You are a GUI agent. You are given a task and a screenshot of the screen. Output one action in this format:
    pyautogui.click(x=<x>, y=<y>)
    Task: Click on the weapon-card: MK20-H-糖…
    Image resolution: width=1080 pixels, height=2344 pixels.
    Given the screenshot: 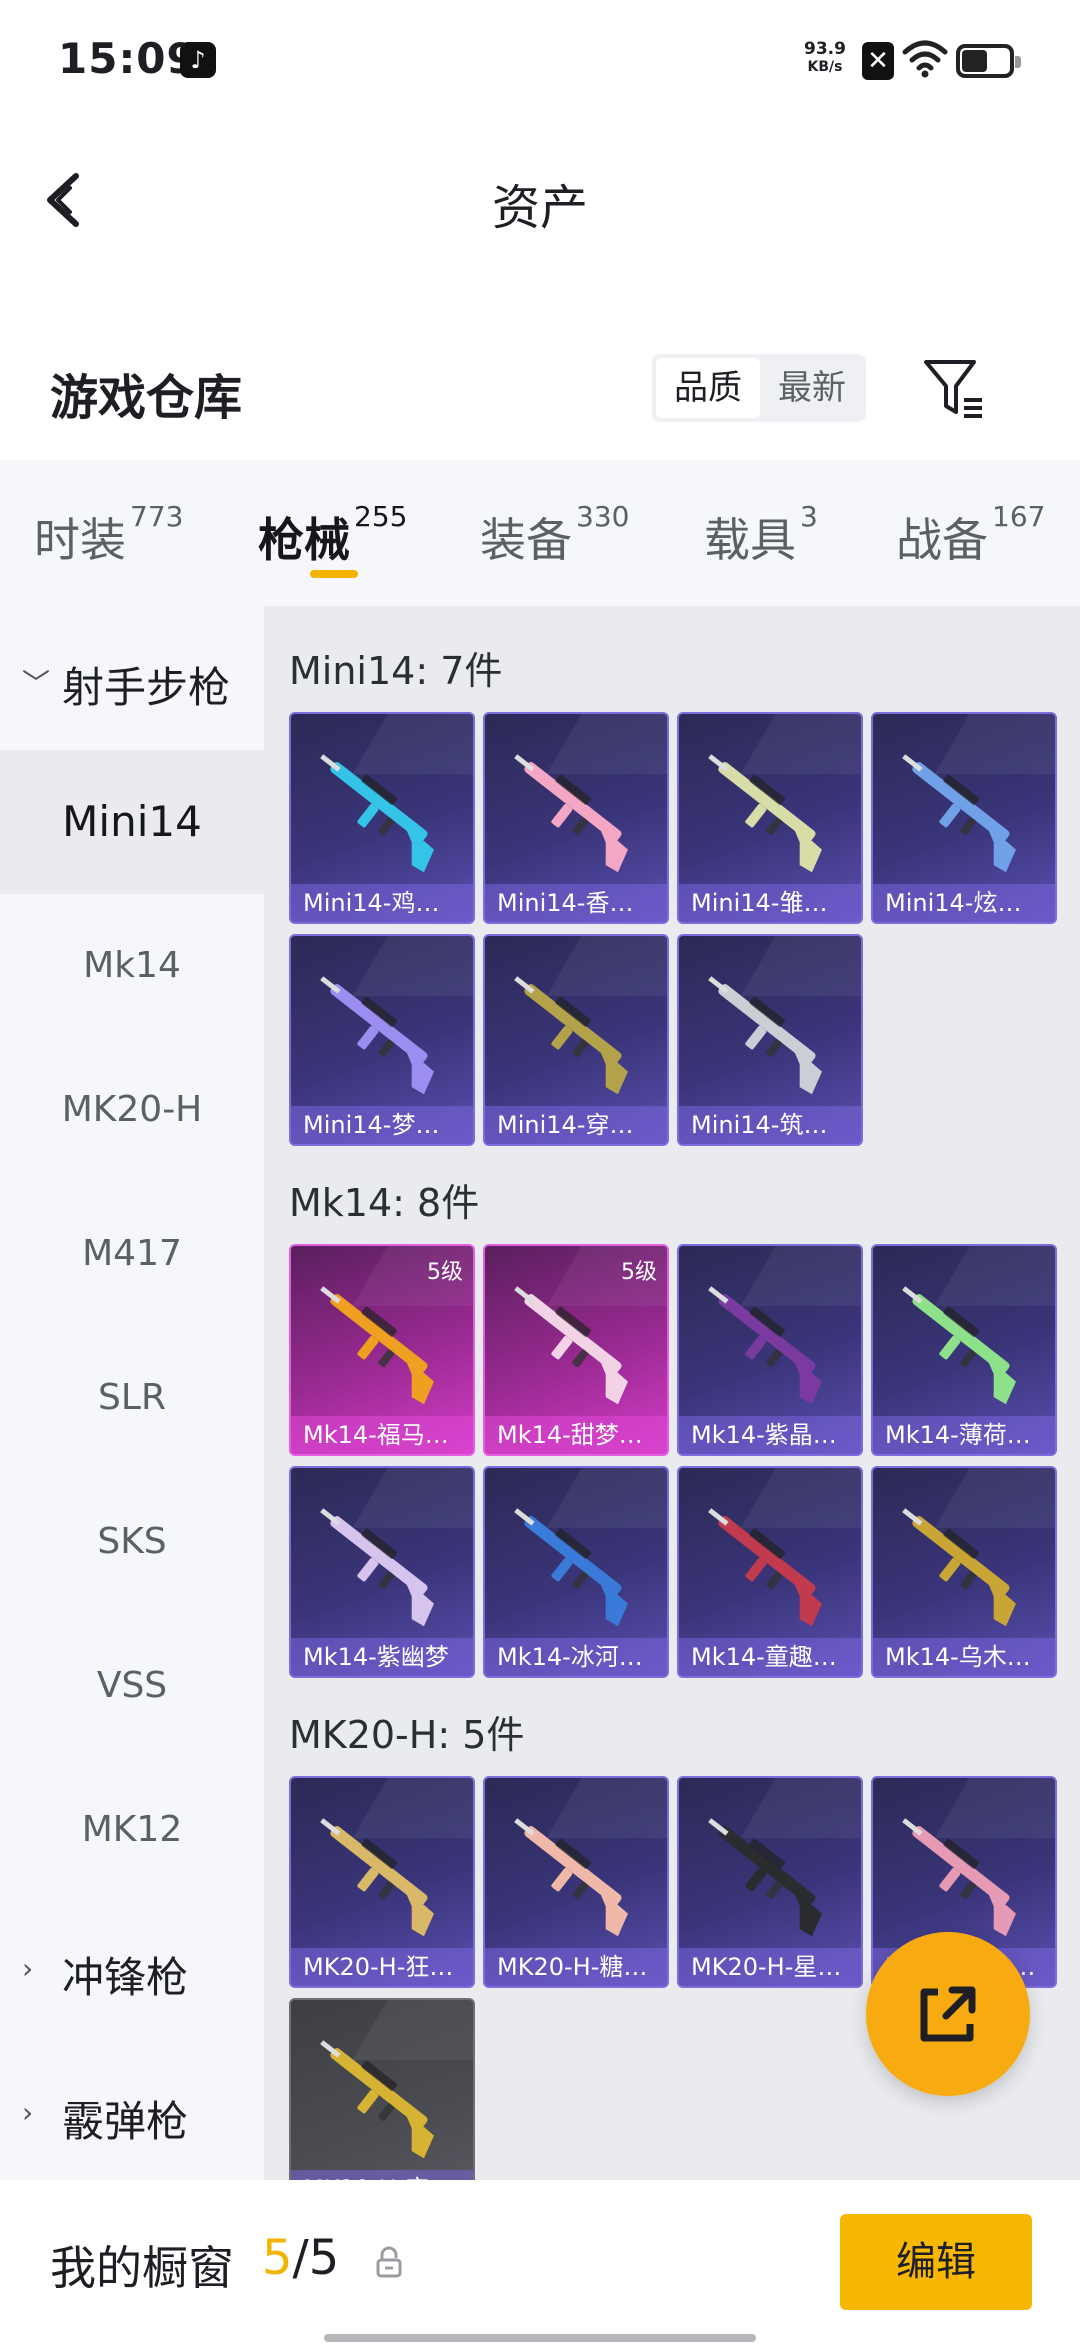 What is the action you would take?
    pyautogui.click(x=576, y=1882)
    